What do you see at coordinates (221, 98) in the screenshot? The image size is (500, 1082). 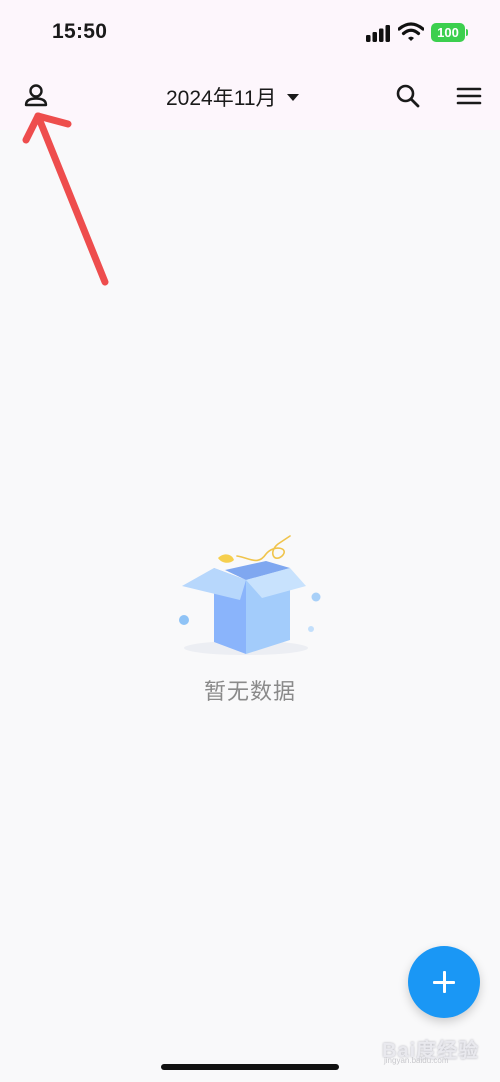 I see `month-label: 2024年11月` at bounding box center [221, 98].